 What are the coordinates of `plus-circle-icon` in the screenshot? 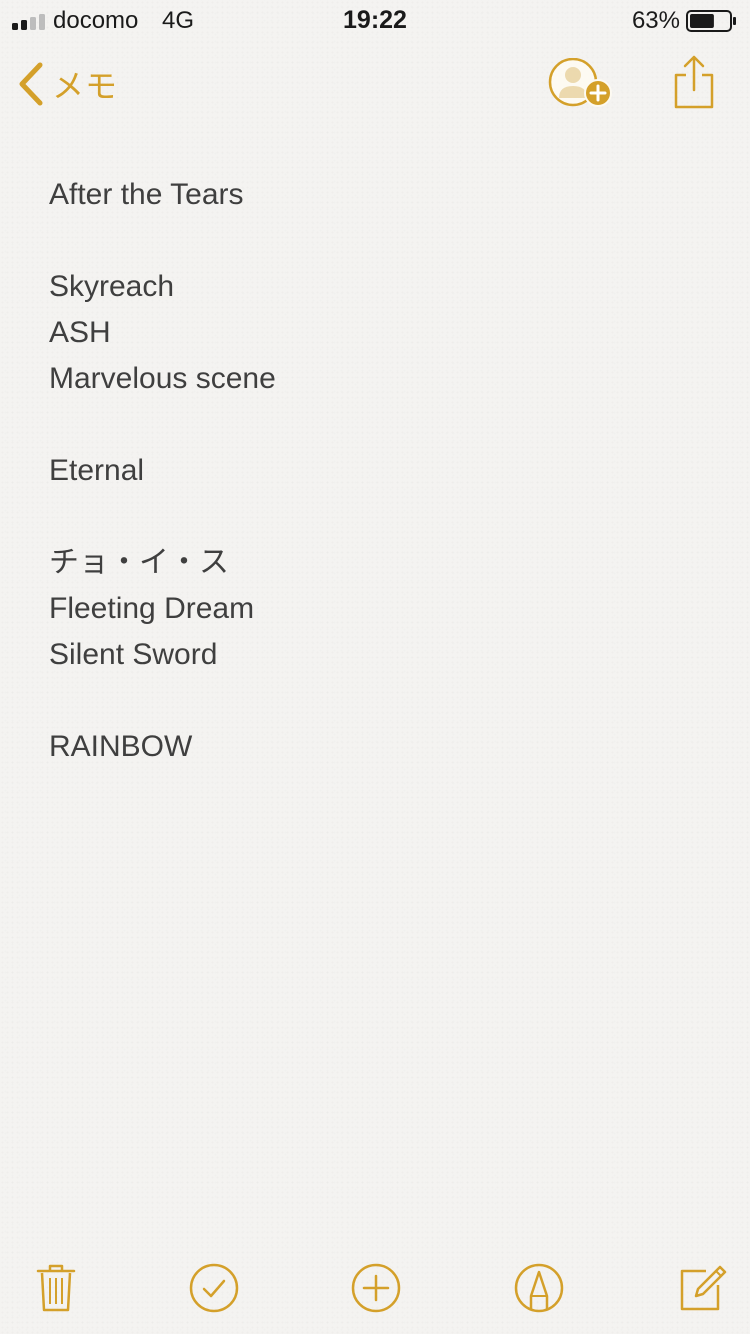 It's located at (376, 1288).